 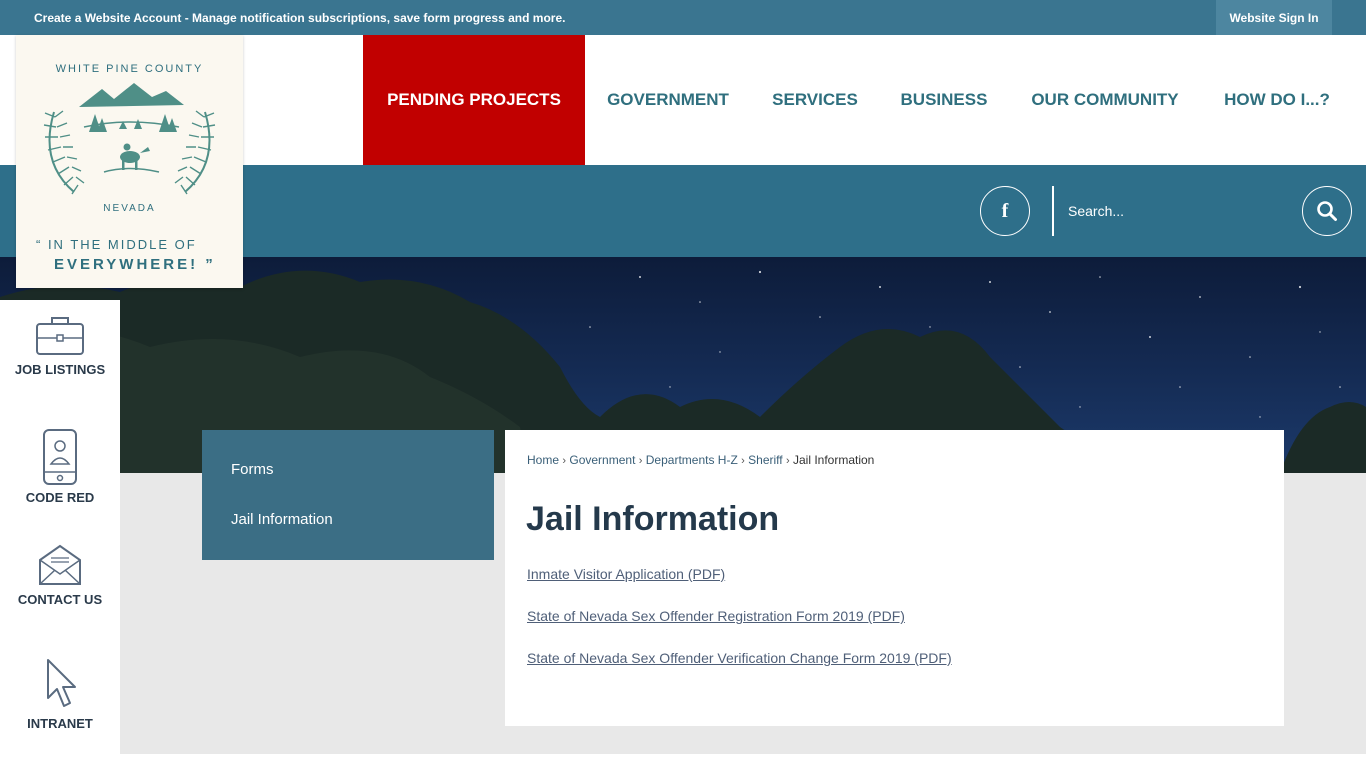 What do you see at coordinates (60, 457) in the screenshot?
I see `mobile-phone-icon` at bounding box center [60, 457].